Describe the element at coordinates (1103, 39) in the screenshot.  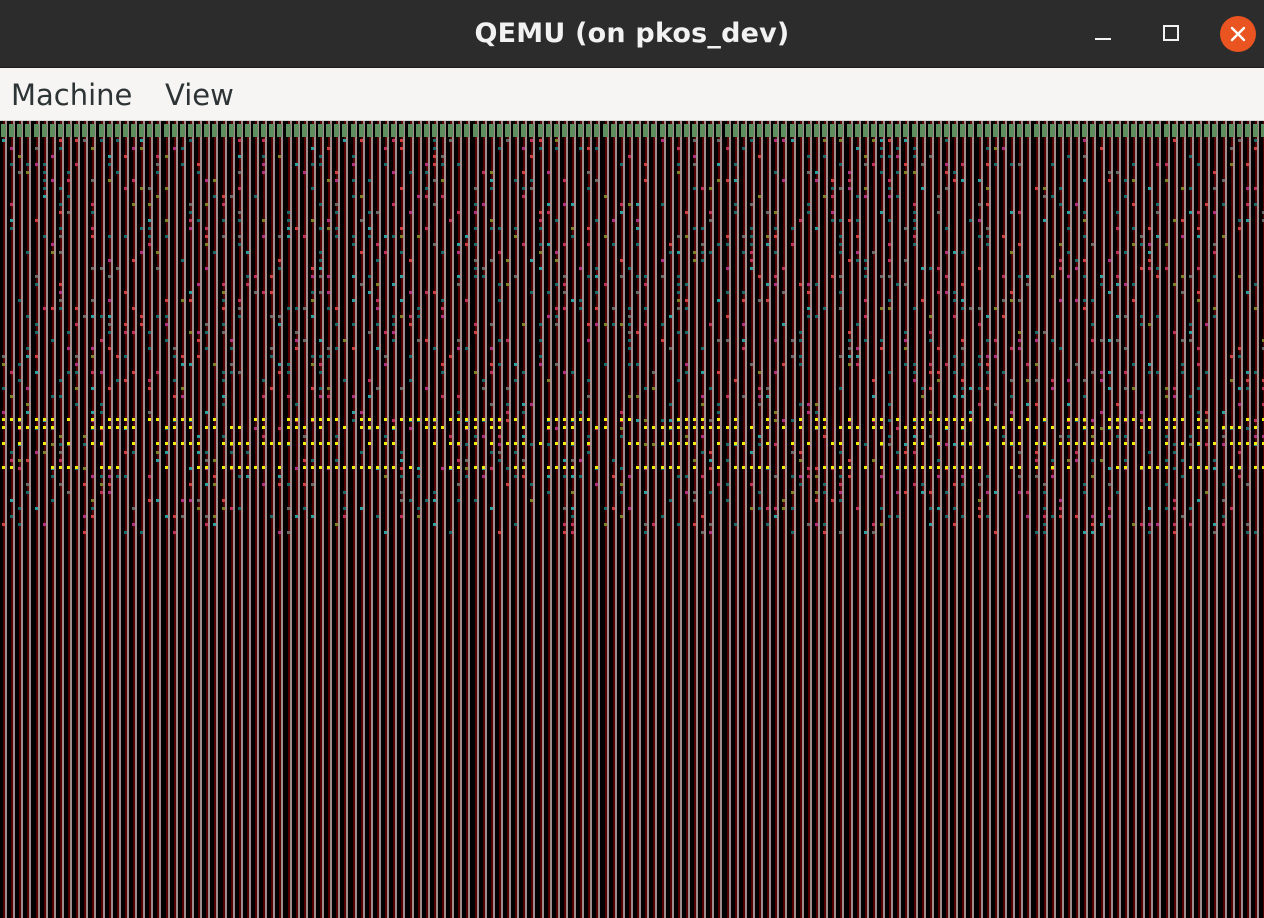
I see `minimize-icon` at that location.